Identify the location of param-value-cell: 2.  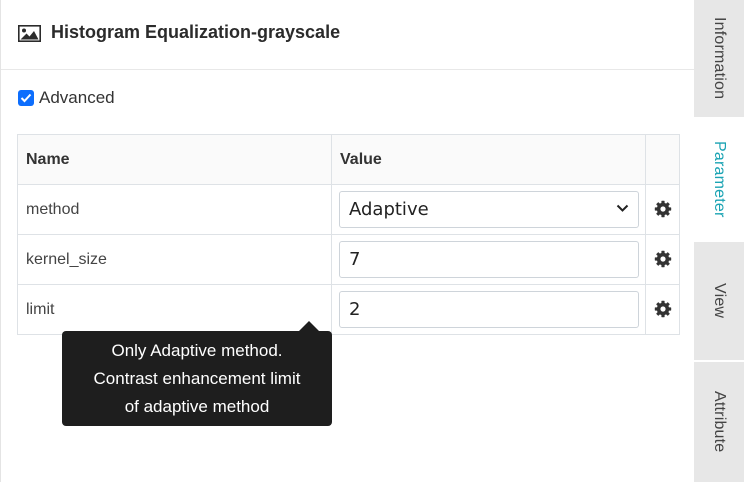
(488, 309).